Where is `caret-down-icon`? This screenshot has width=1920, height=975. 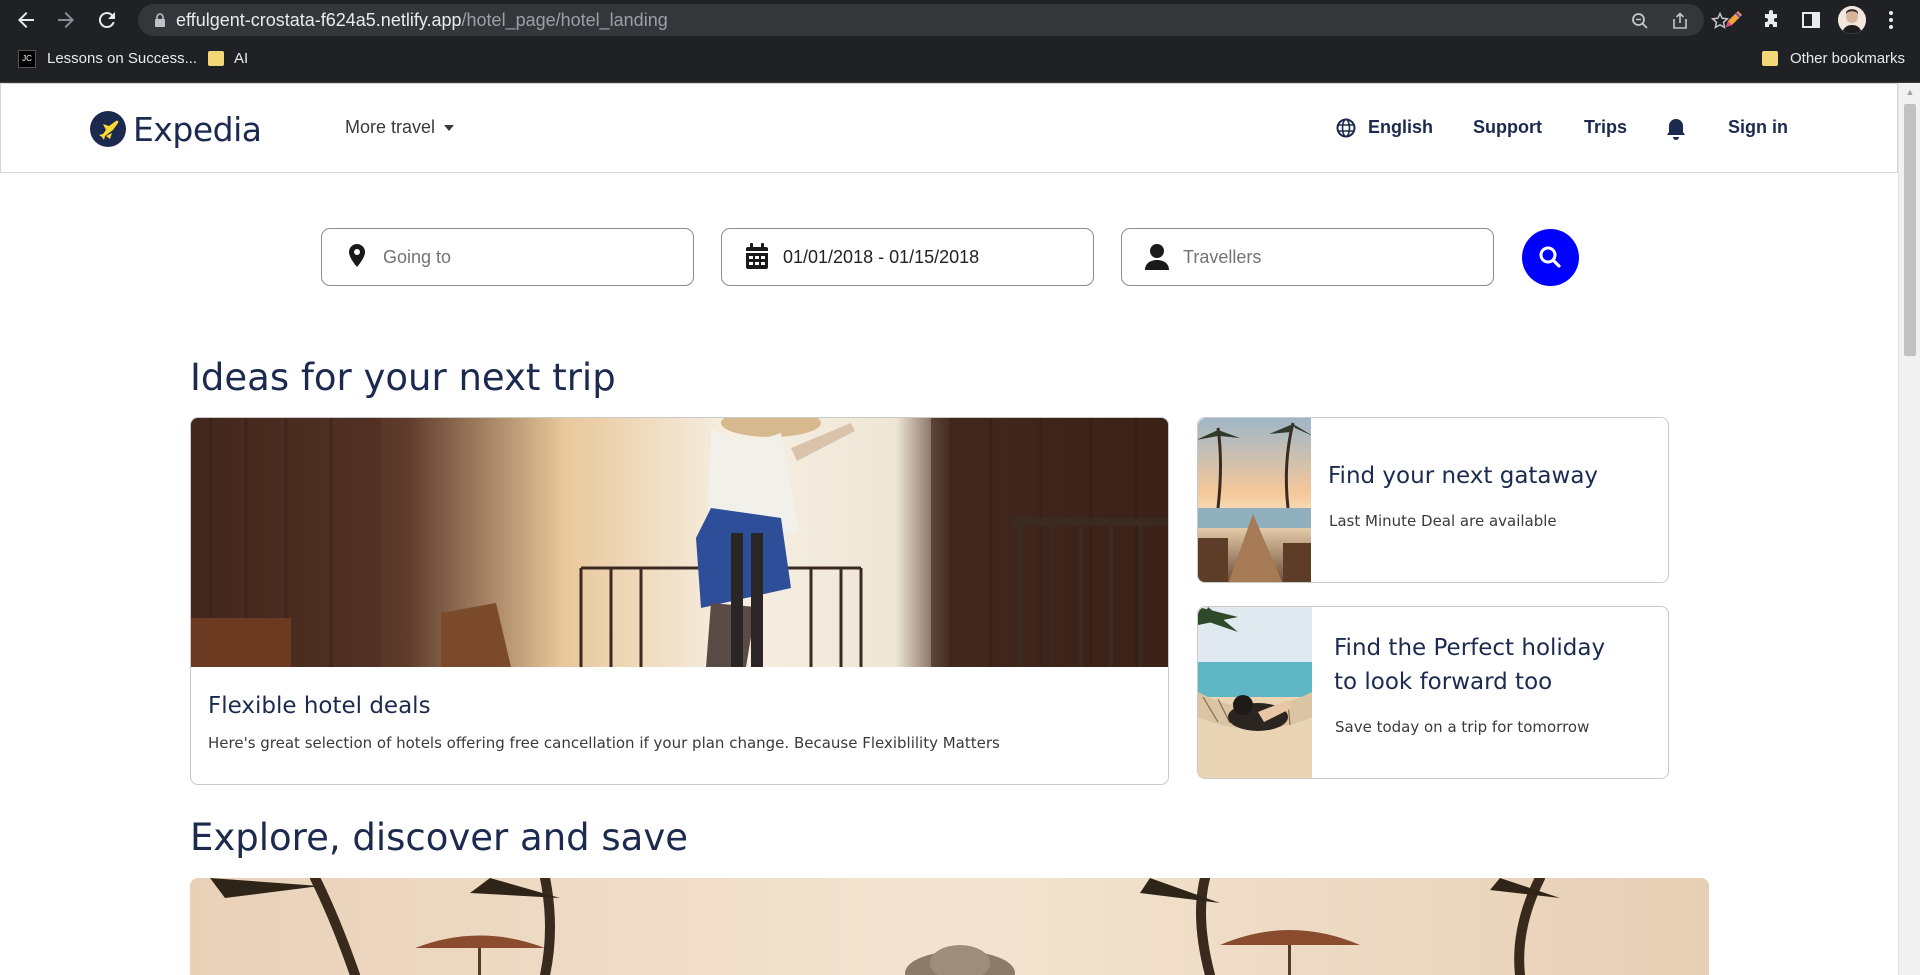
caret-down-icon is located at coordinates (449, 127).